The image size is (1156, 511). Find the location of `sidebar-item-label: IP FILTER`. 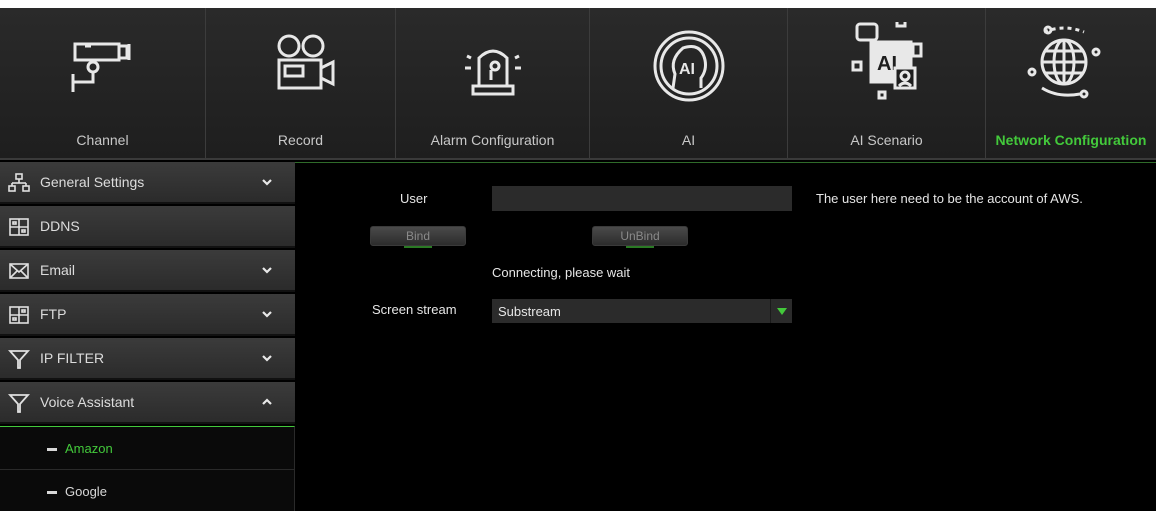

sidebar-item-label: IP FILTER is located at coordinates (72, 358).